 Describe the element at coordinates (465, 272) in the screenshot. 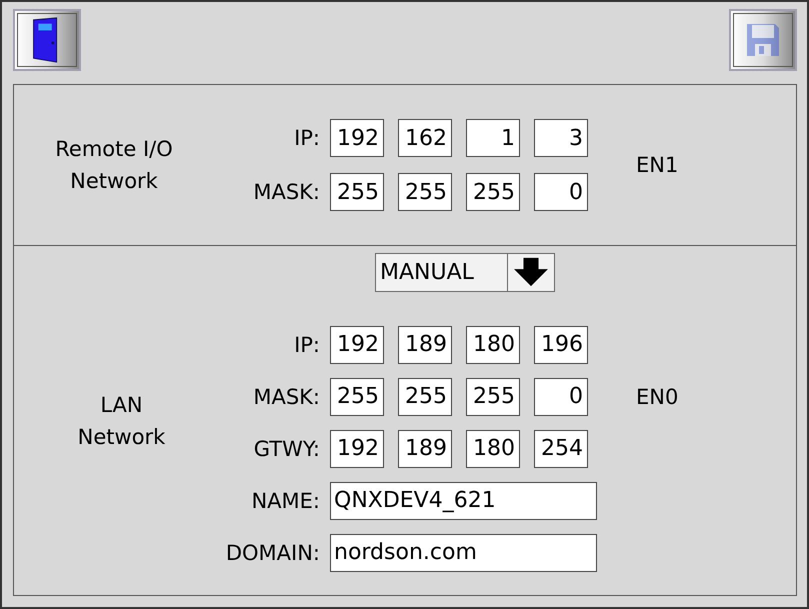

I see `mode-dropdown: MANUAL` at that location.